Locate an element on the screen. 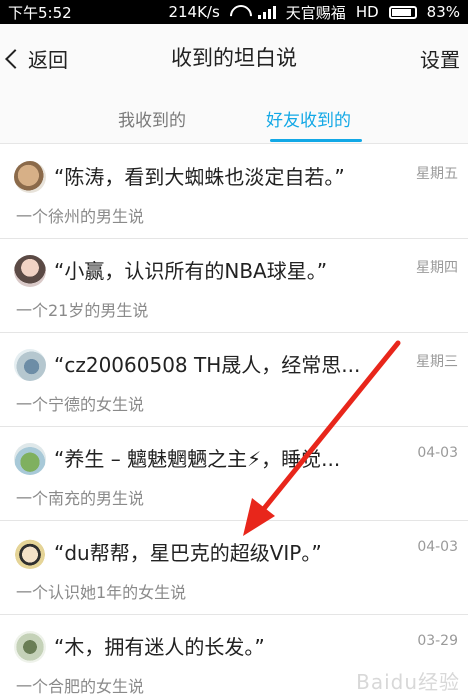 Image resolution: width=468 pixels, height=697 pixels. time-label: 星期四 is located at coordinates (437, 268).